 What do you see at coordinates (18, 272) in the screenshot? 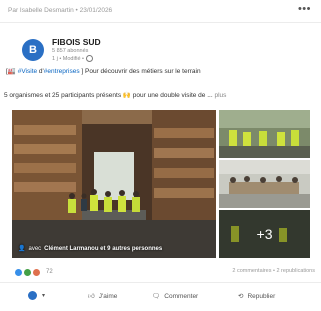
I see `like-reaction-icon` at bounding box center [18, 272].